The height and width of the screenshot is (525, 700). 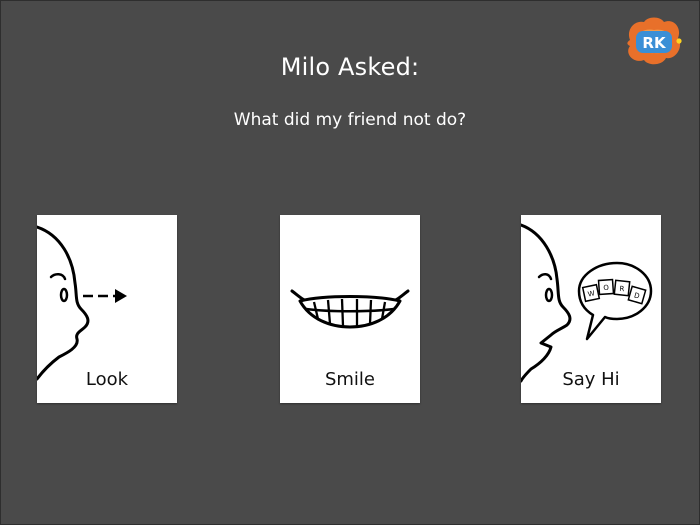 I want to click on word-tile-r: R, so click(x=622, y=289).